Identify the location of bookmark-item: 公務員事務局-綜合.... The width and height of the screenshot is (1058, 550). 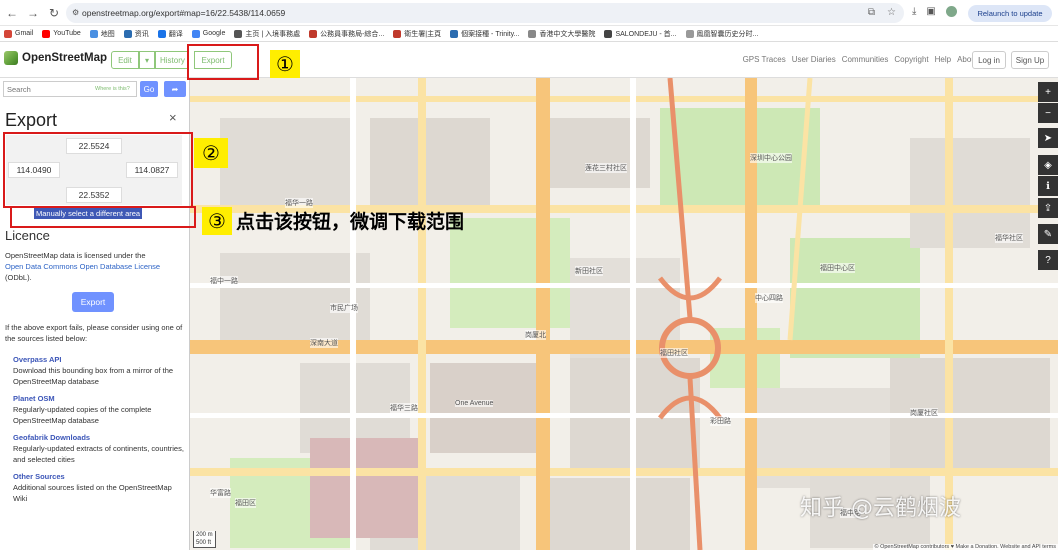
(346, 34).